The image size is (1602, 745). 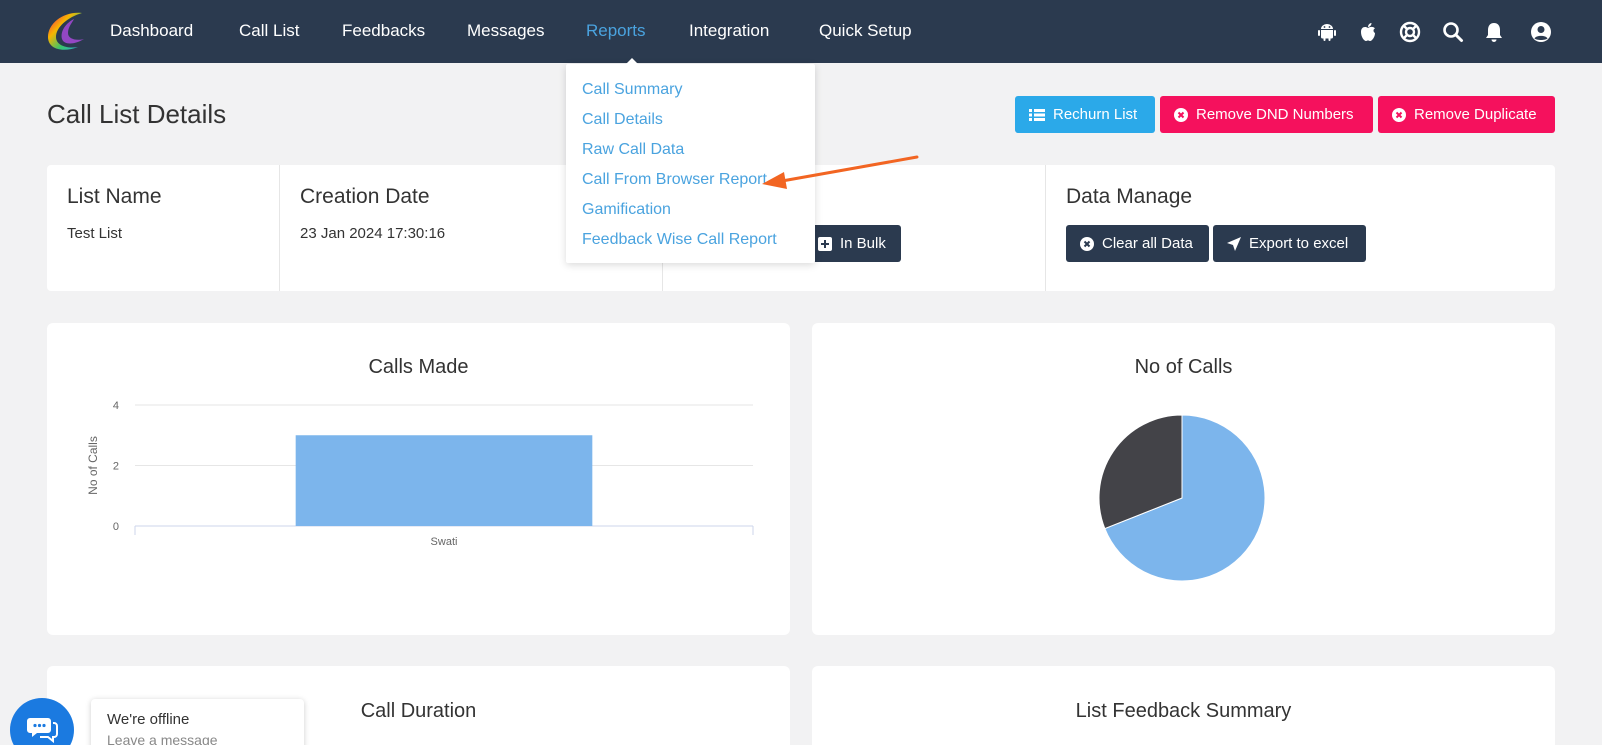 What do you see at coordinates (1147, 243) in the screenshot?
I see `clear-all-data-label: Clear all Data` at bounding box center [1147, 243].